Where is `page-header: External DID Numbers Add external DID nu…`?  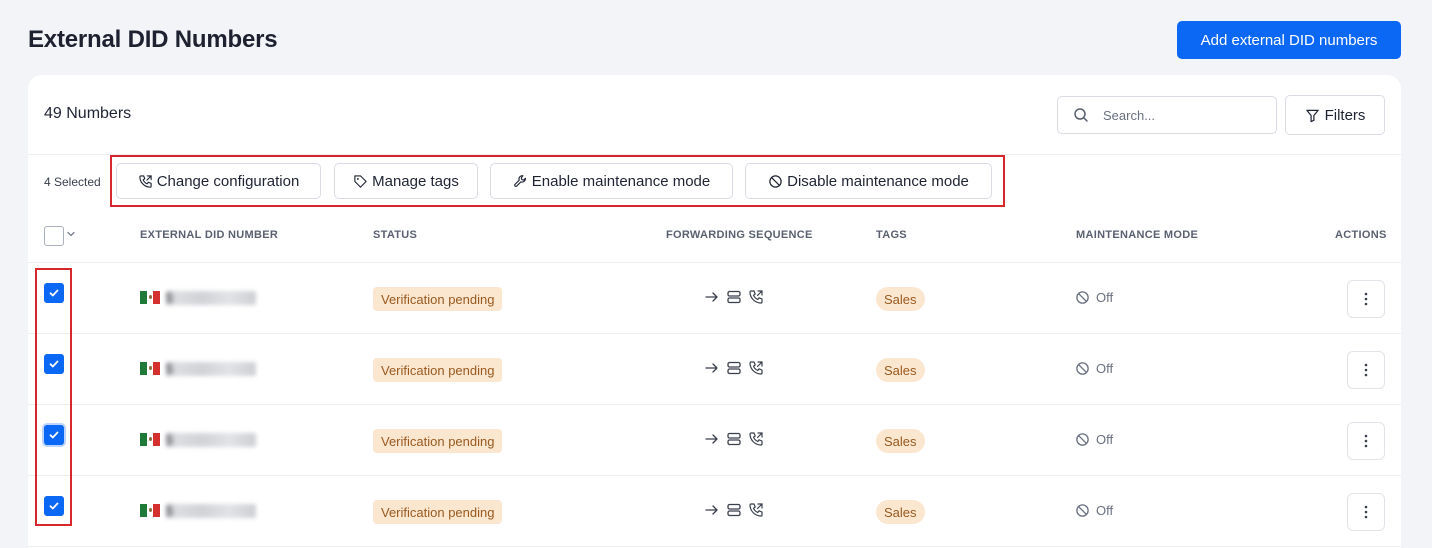 page-header: External DID Numbers Add external DID nu… is located at coordinates (714, 40).